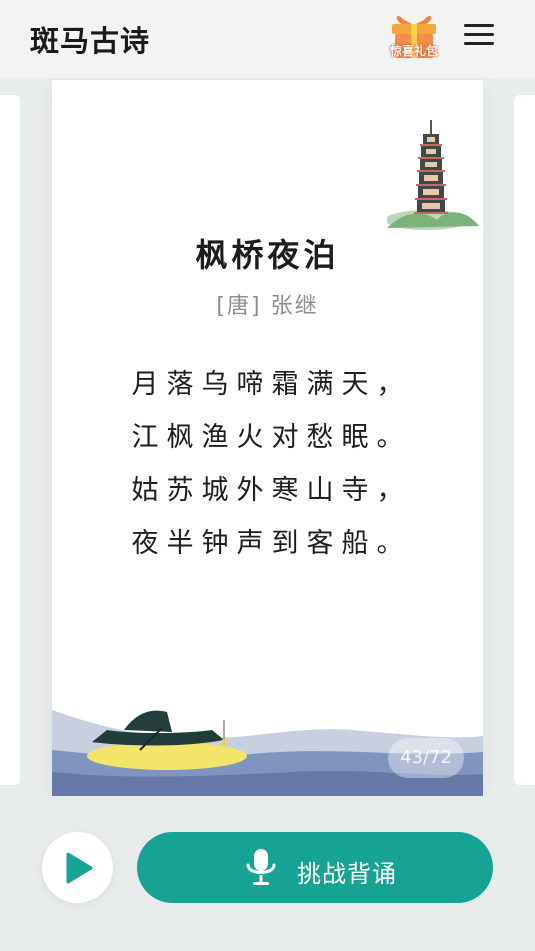  I want to click on previous-poem-card, so click(10, 440).